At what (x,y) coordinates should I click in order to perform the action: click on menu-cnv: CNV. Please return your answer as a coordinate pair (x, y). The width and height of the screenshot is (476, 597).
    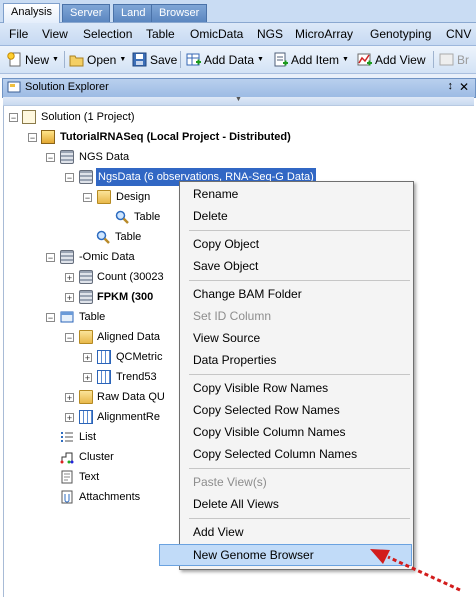
    Looking at the image, I should click on (458, 34).